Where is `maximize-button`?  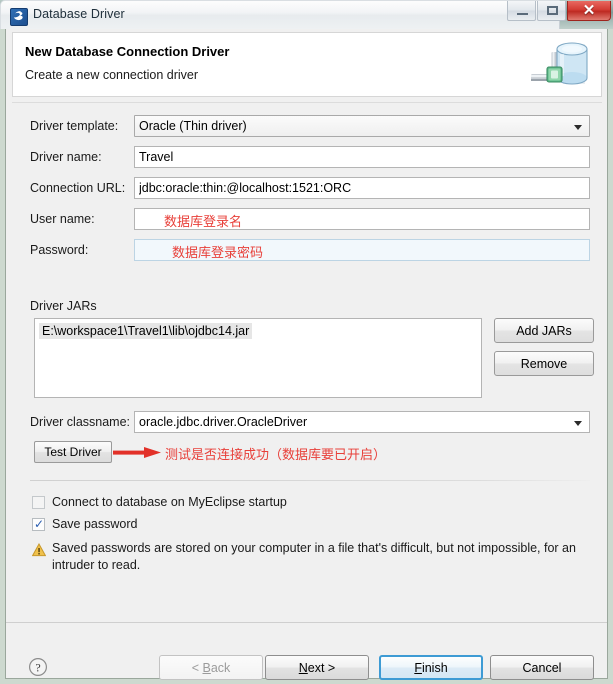 maximize-button is located at coordinates (551, 11).